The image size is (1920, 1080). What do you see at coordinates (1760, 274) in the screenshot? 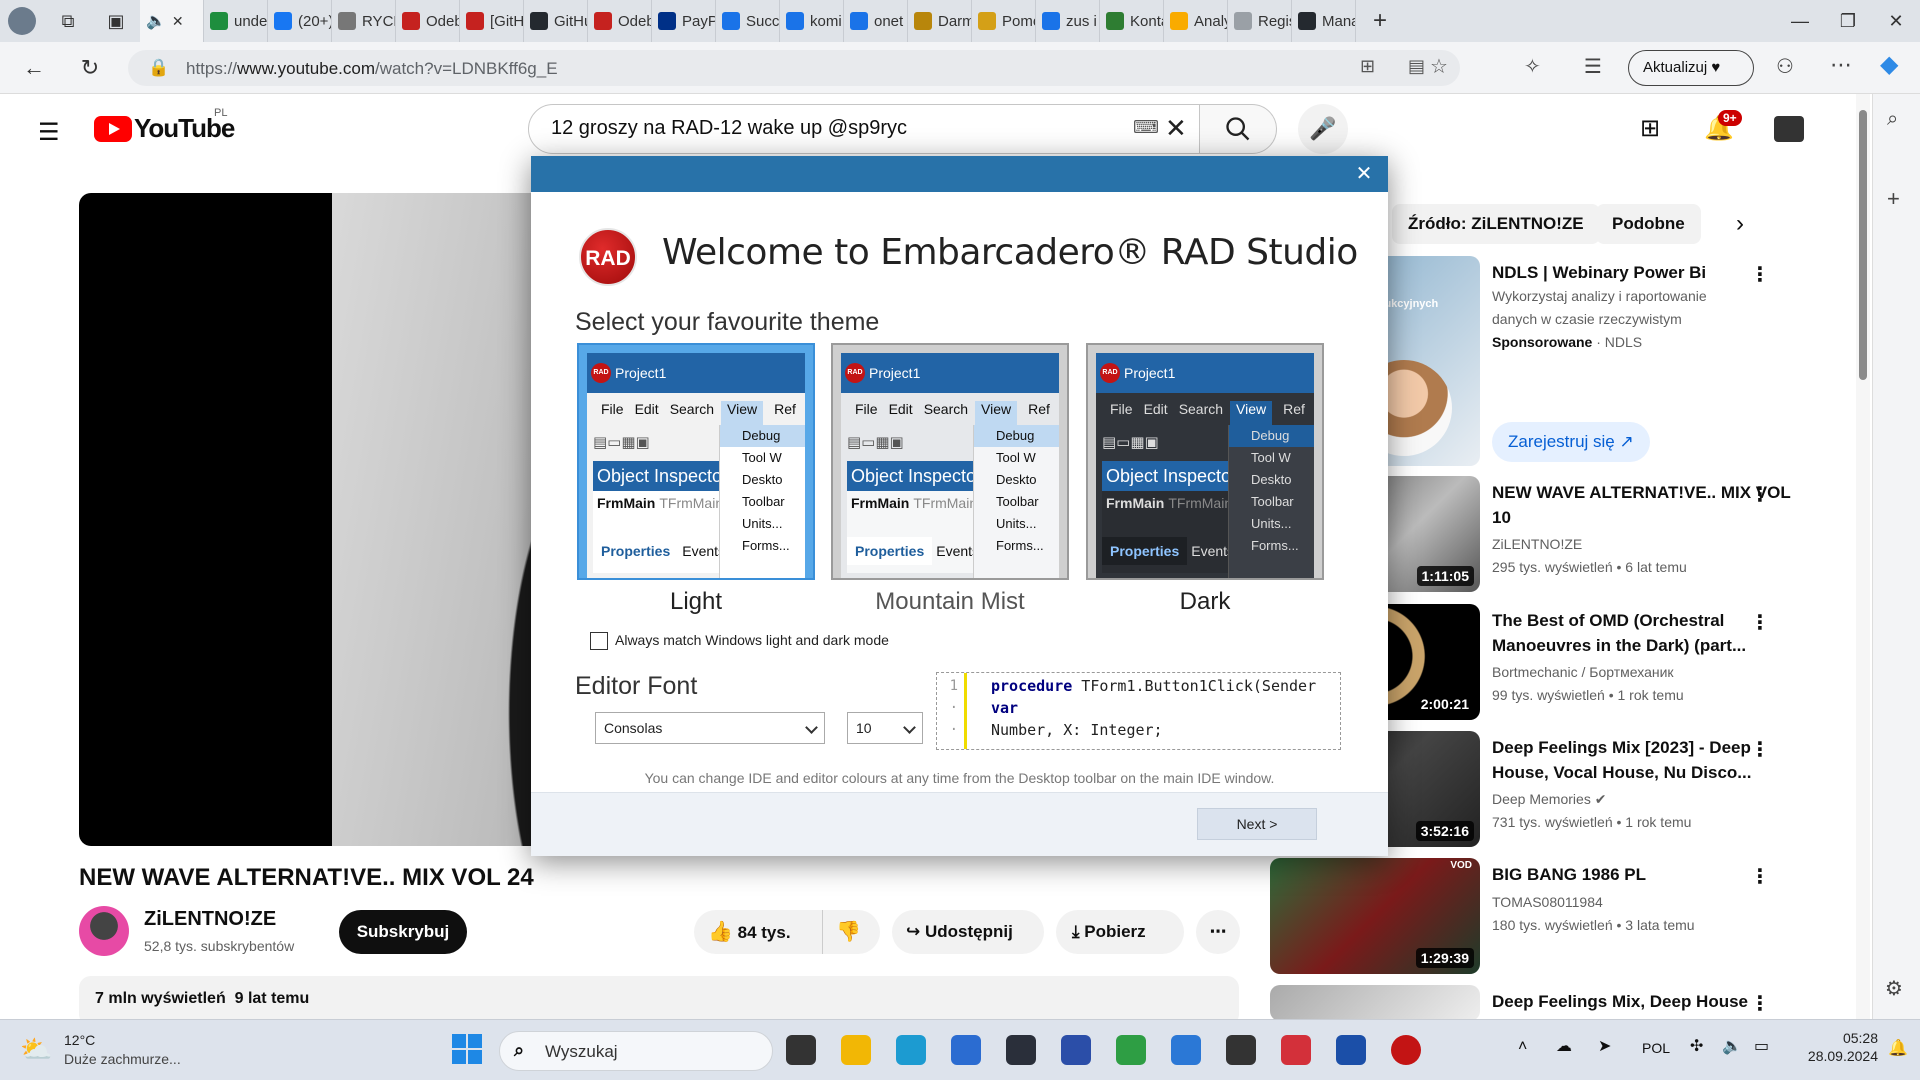
I see `ad-more-icon: ⋮` at bounding box center [1760, 274].